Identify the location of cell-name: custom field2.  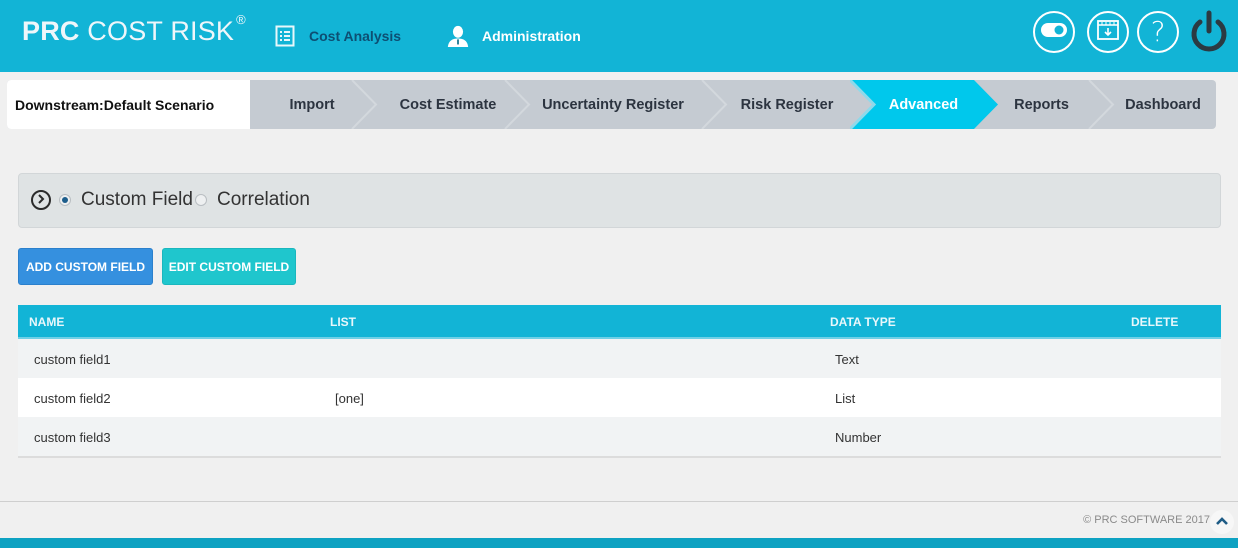
(72, 398).